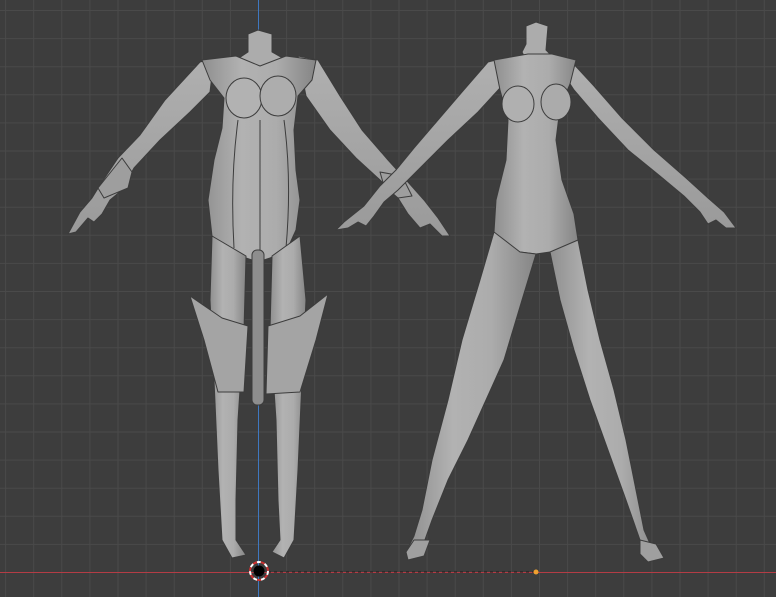 The height and width of the screenshot is (597, 776). Describe the element at coordinates (518, 104) in the screenshot. I see `nude-chest-left` at that location.